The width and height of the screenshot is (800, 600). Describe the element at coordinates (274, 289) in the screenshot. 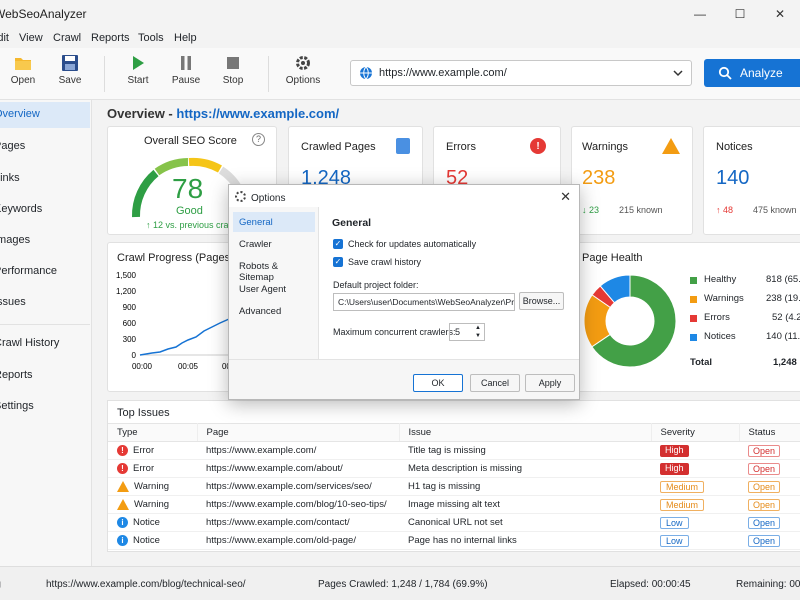

I see `options-nav-user-agent: User Agent` at that location.